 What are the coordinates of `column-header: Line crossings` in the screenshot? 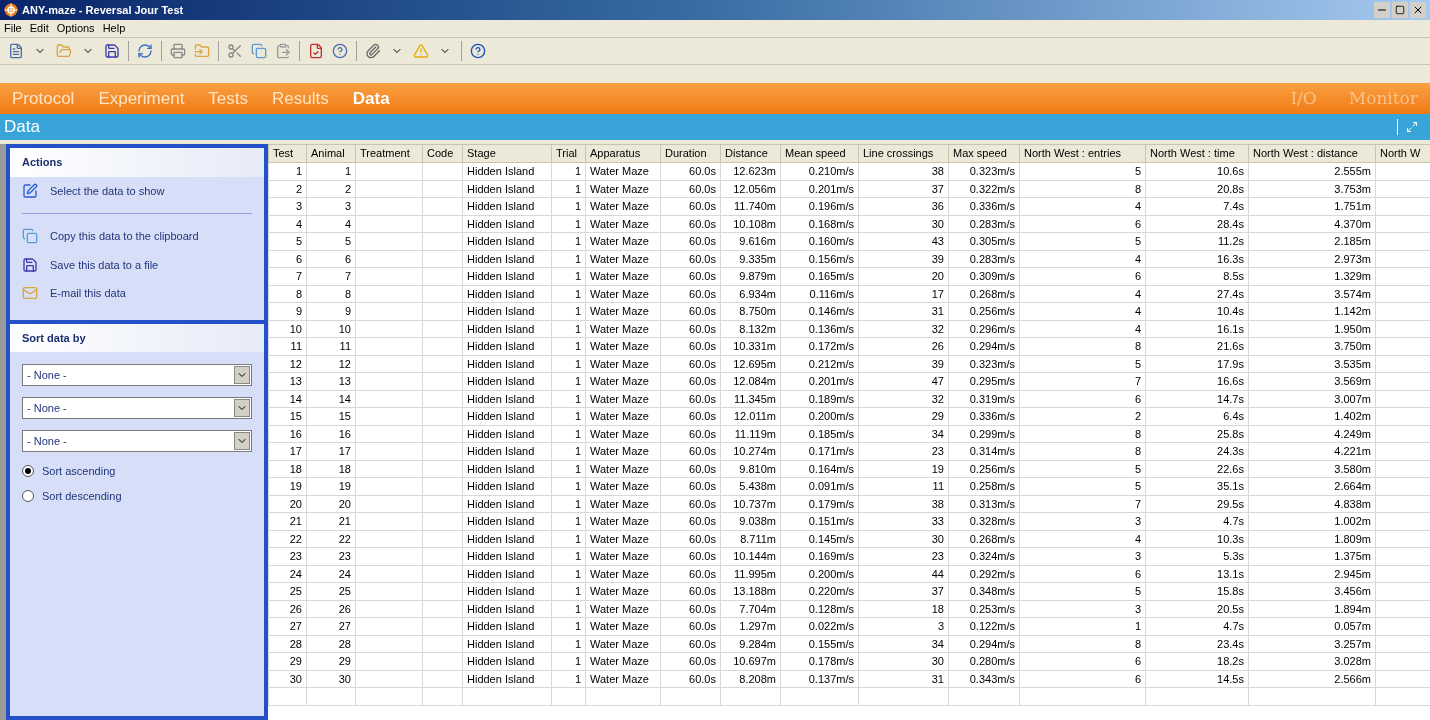 It's located at (903, 153).